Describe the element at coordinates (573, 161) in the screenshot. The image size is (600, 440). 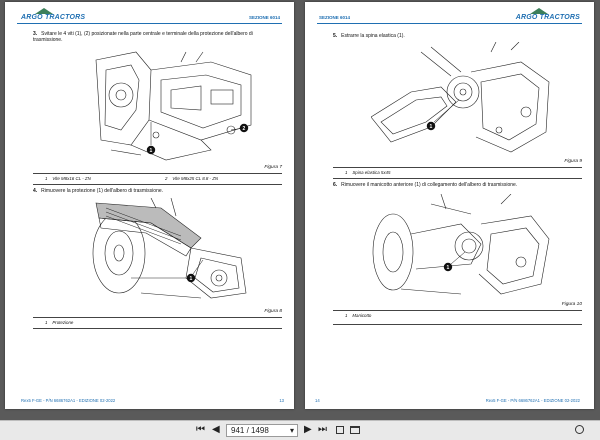
I see `figure-9-caption: Figura 9` at that location.